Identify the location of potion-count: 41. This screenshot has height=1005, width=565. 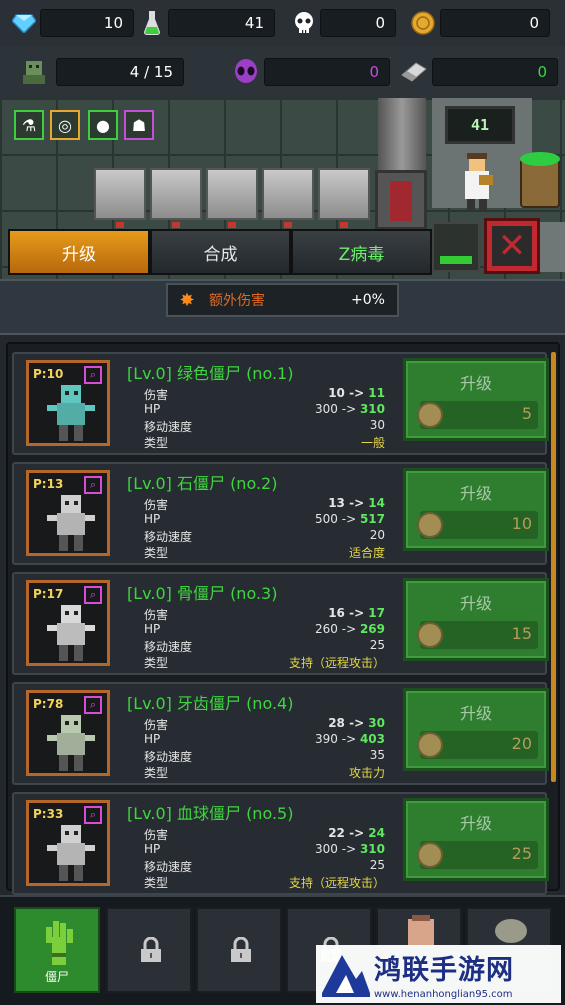
(221, 23).